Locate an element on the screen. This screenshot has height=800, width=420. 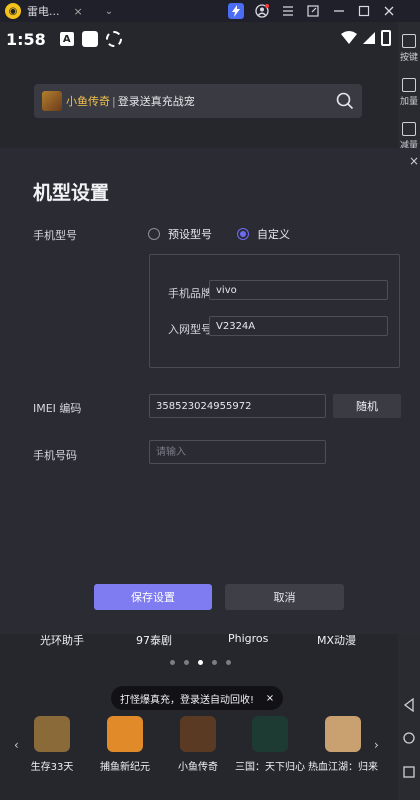
game-item: 热血江湖：归来 is located at coordinates (343, 744).